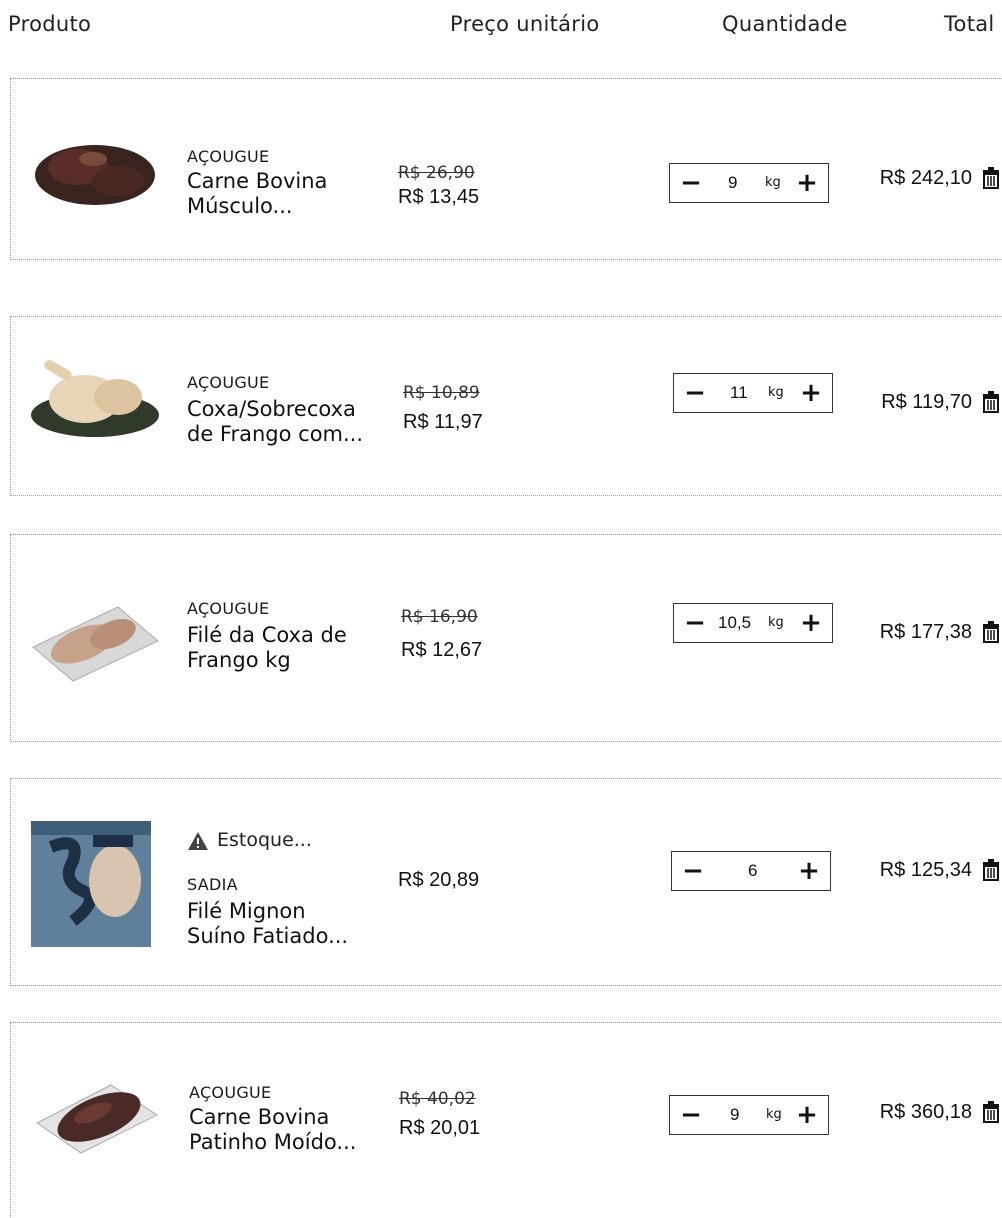 Image resolution: width=1002 pixels, height=1218 pixels. Describe the element at coordinates (95, 644) in the screenshot. I see `chicken-fillet-tray-icon` at that location.